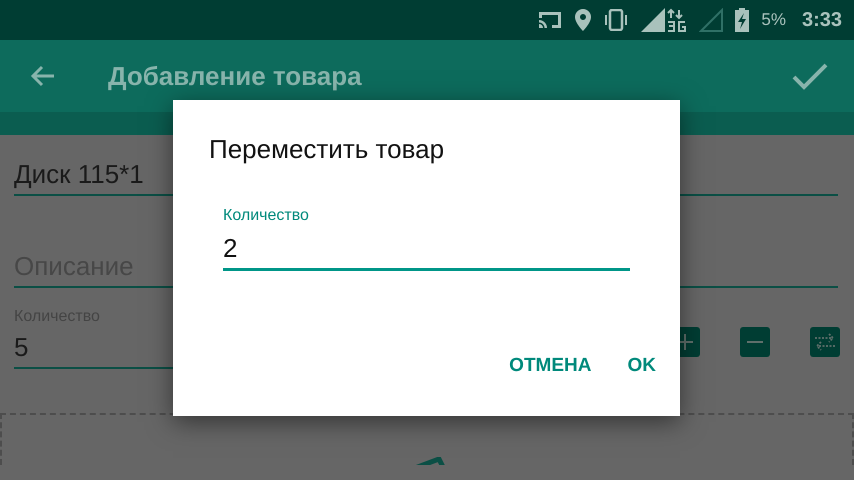  What do you see at coordinates (235, 76) in the screenshot?
I see `screen-title: Добавление товара` at bounding box center [235, 76].